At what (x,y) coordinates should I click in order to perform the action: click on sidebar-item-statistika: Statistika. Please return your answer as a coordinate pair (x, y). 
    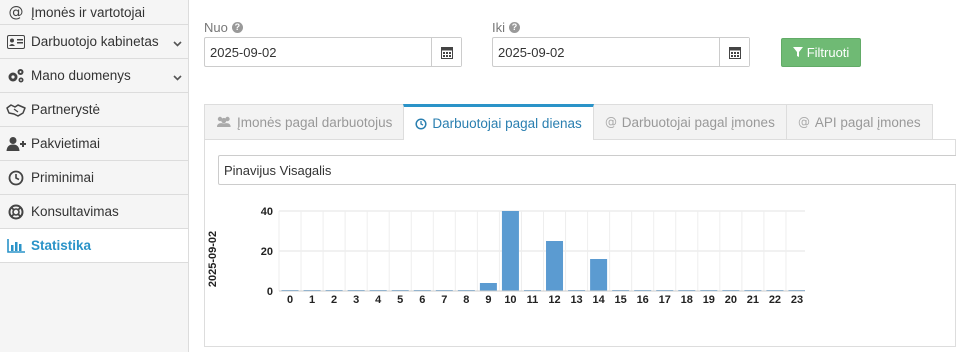
    Looking at the image, I should click on (94, 246).